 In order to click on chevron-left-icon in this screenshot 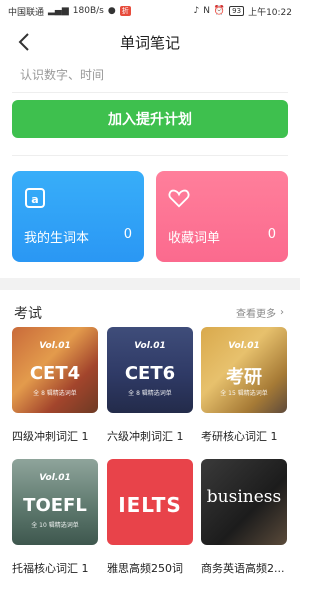, I will do `click(23, 42)`.